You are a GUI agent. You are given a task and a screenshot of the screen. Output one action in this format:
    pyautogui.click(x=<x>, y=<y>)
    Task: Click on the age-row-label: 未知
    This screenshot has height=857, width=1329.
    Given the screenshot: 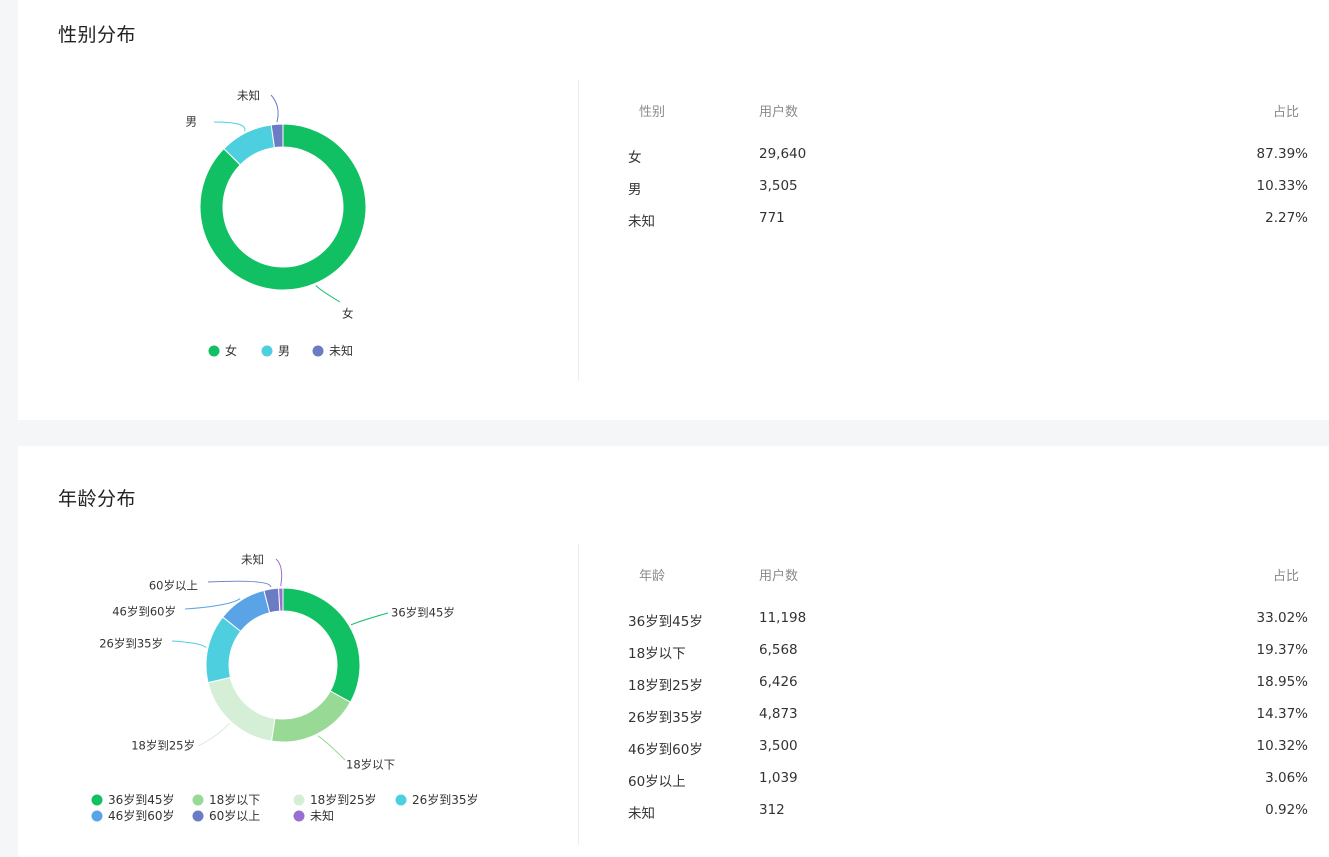 What is the action you would take?
    pyautogui.click(x=641, y=814)
    